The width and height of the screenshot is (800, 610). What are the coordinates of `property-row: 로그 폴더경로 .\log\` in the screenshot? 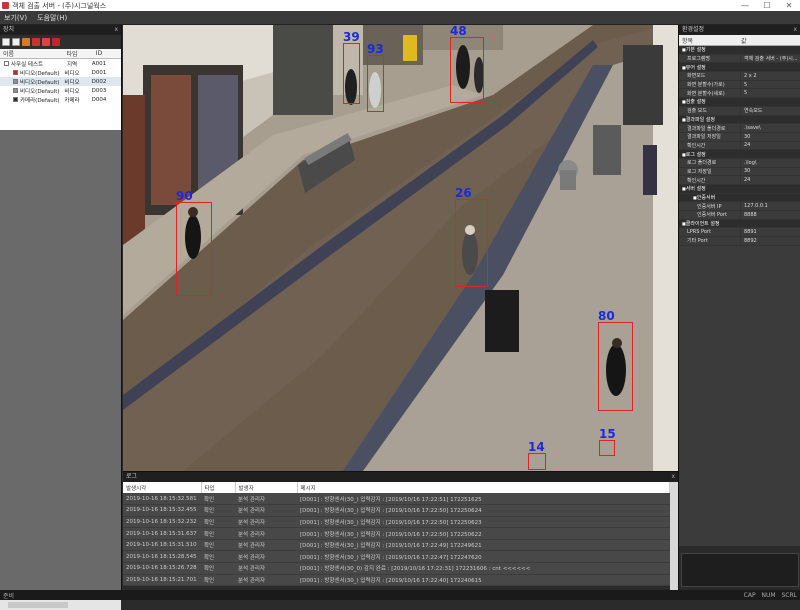 It's located at (739, 163).